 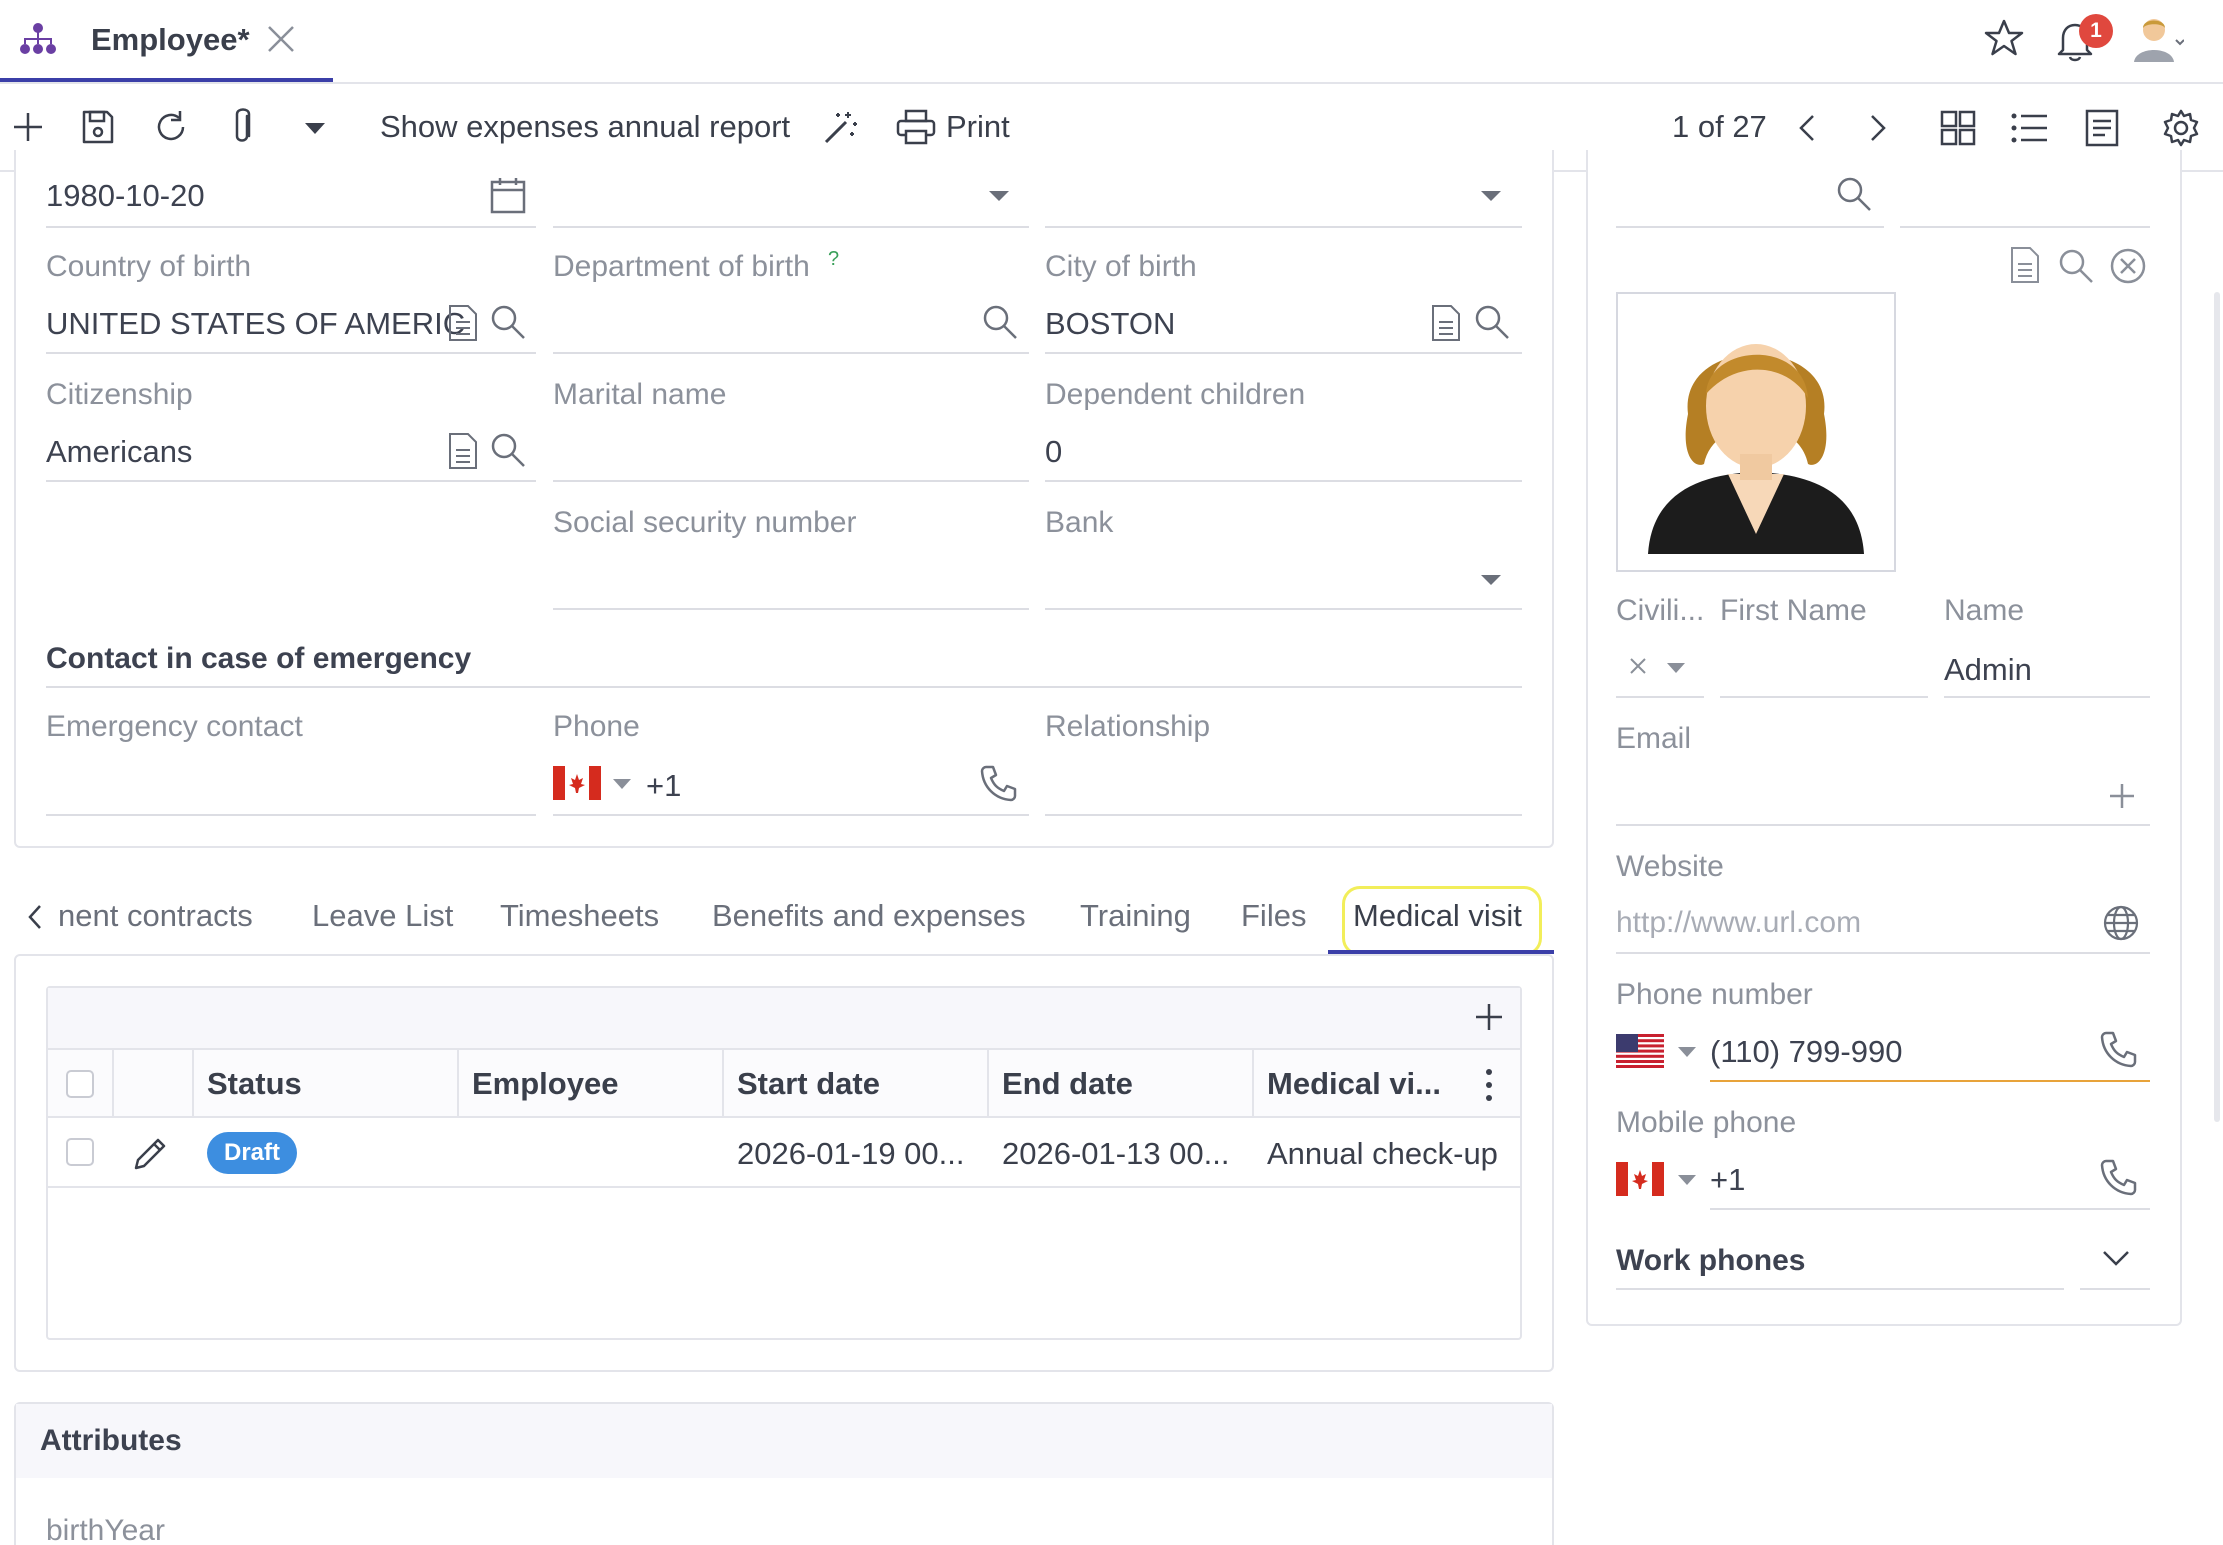 I want to click on website-underline, so click(x=1883, y=953).